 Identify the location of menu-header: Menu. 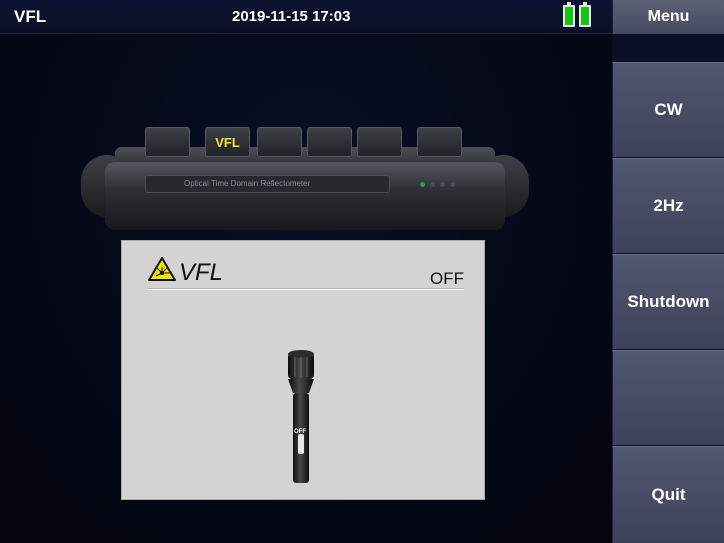
(668, 17).